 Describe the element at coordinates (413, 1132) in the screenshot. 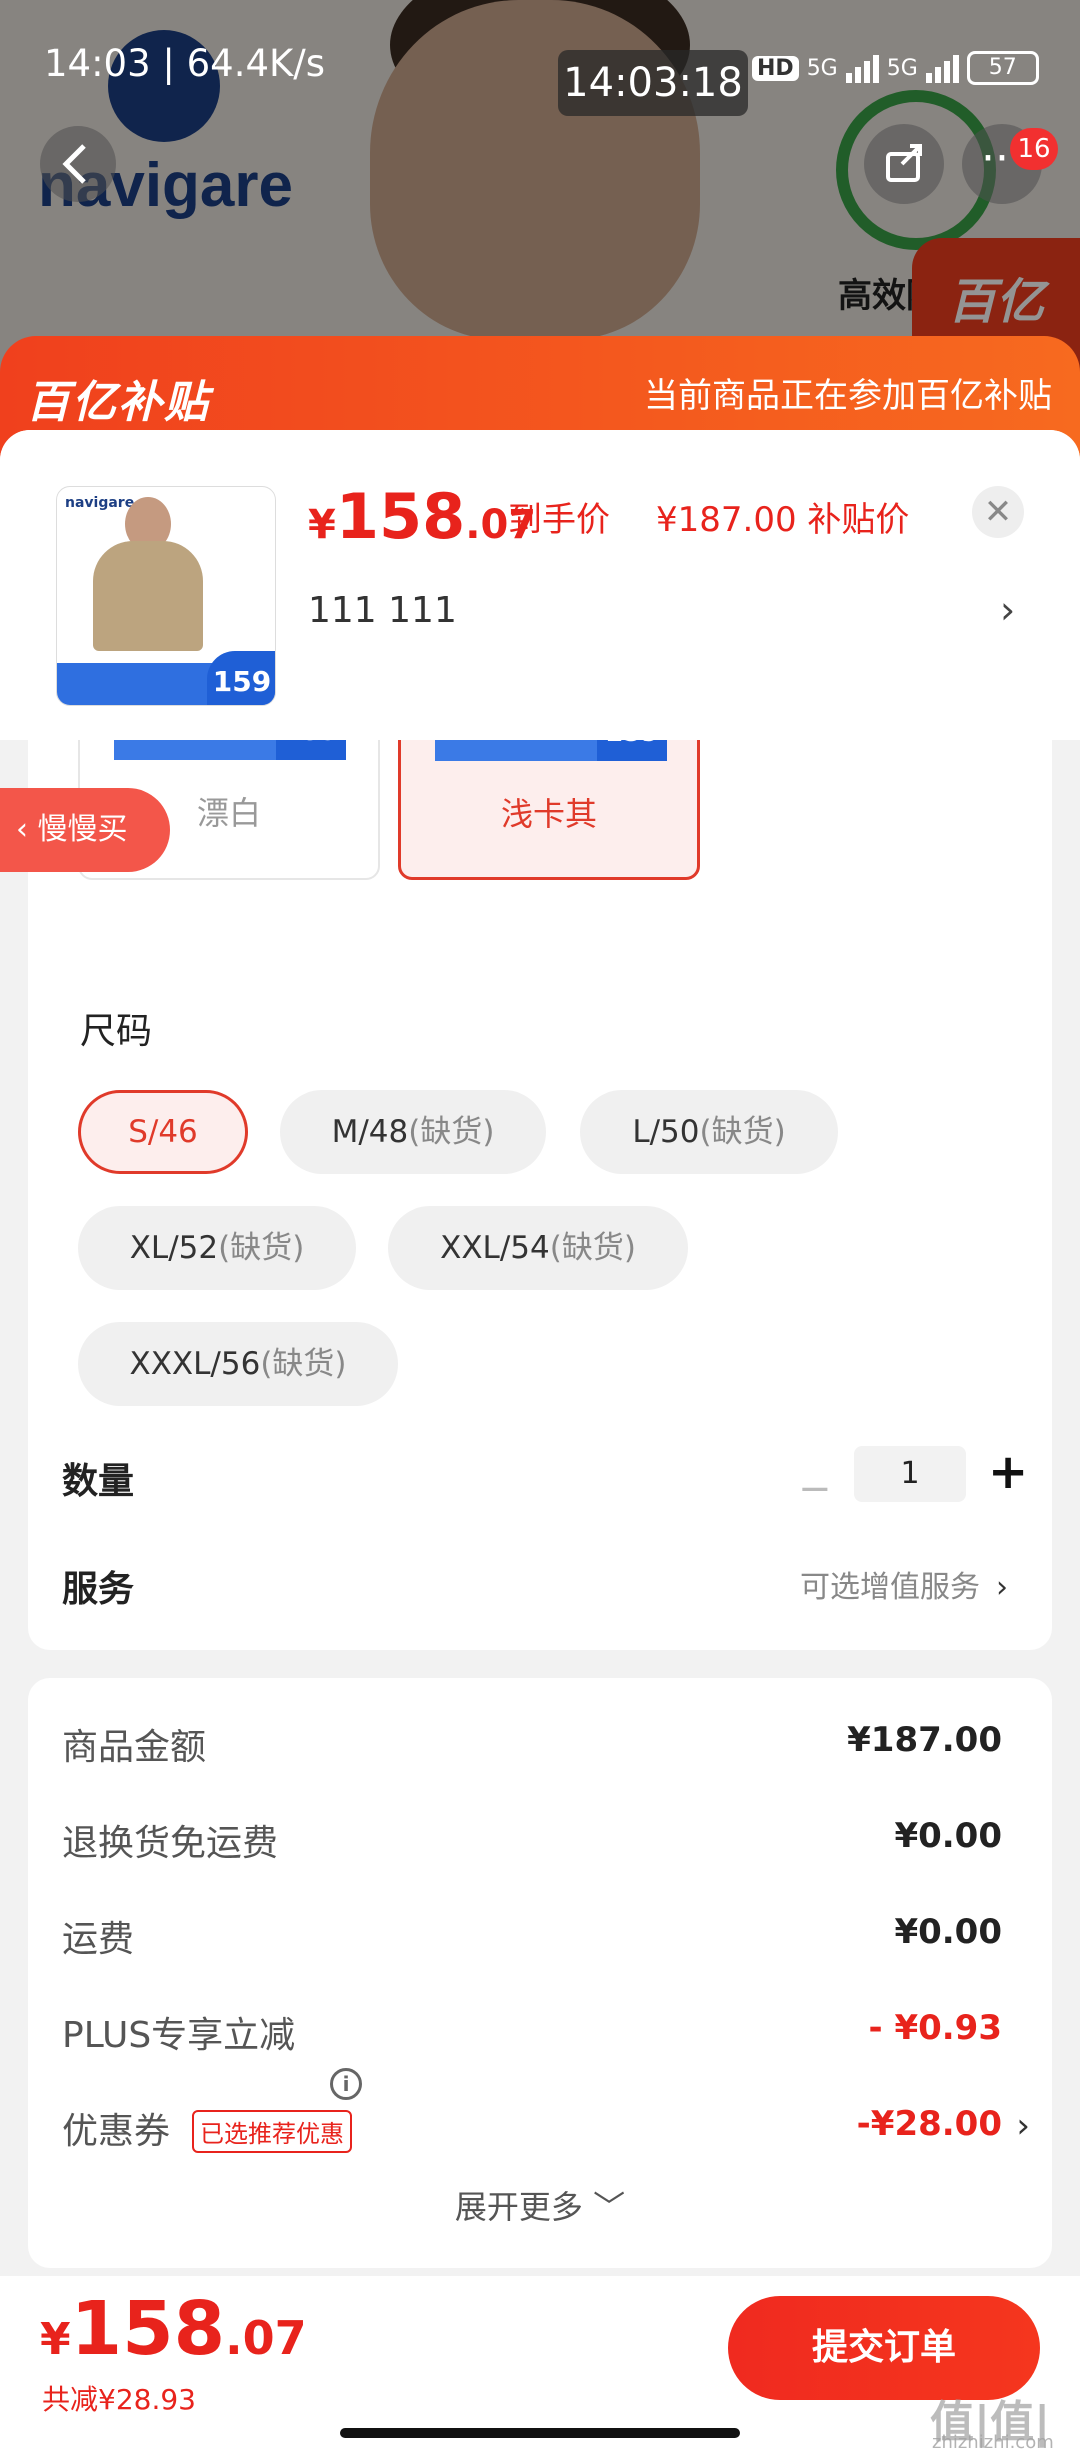

I see `size-option-m48: M/48(缺货)` at that location.